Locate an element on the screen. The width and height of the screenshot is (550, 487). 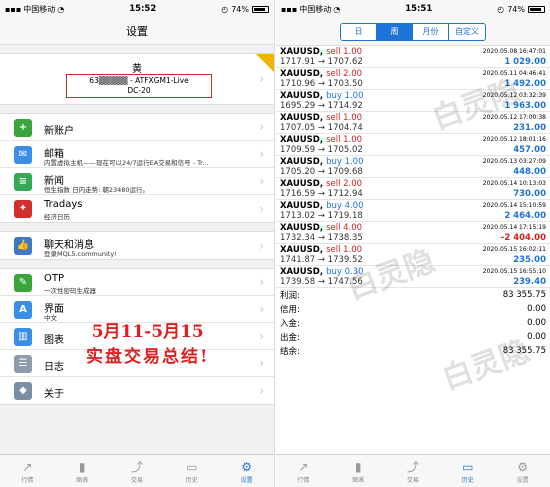
tab-label: 设置 is located at coordinates (522, 480).